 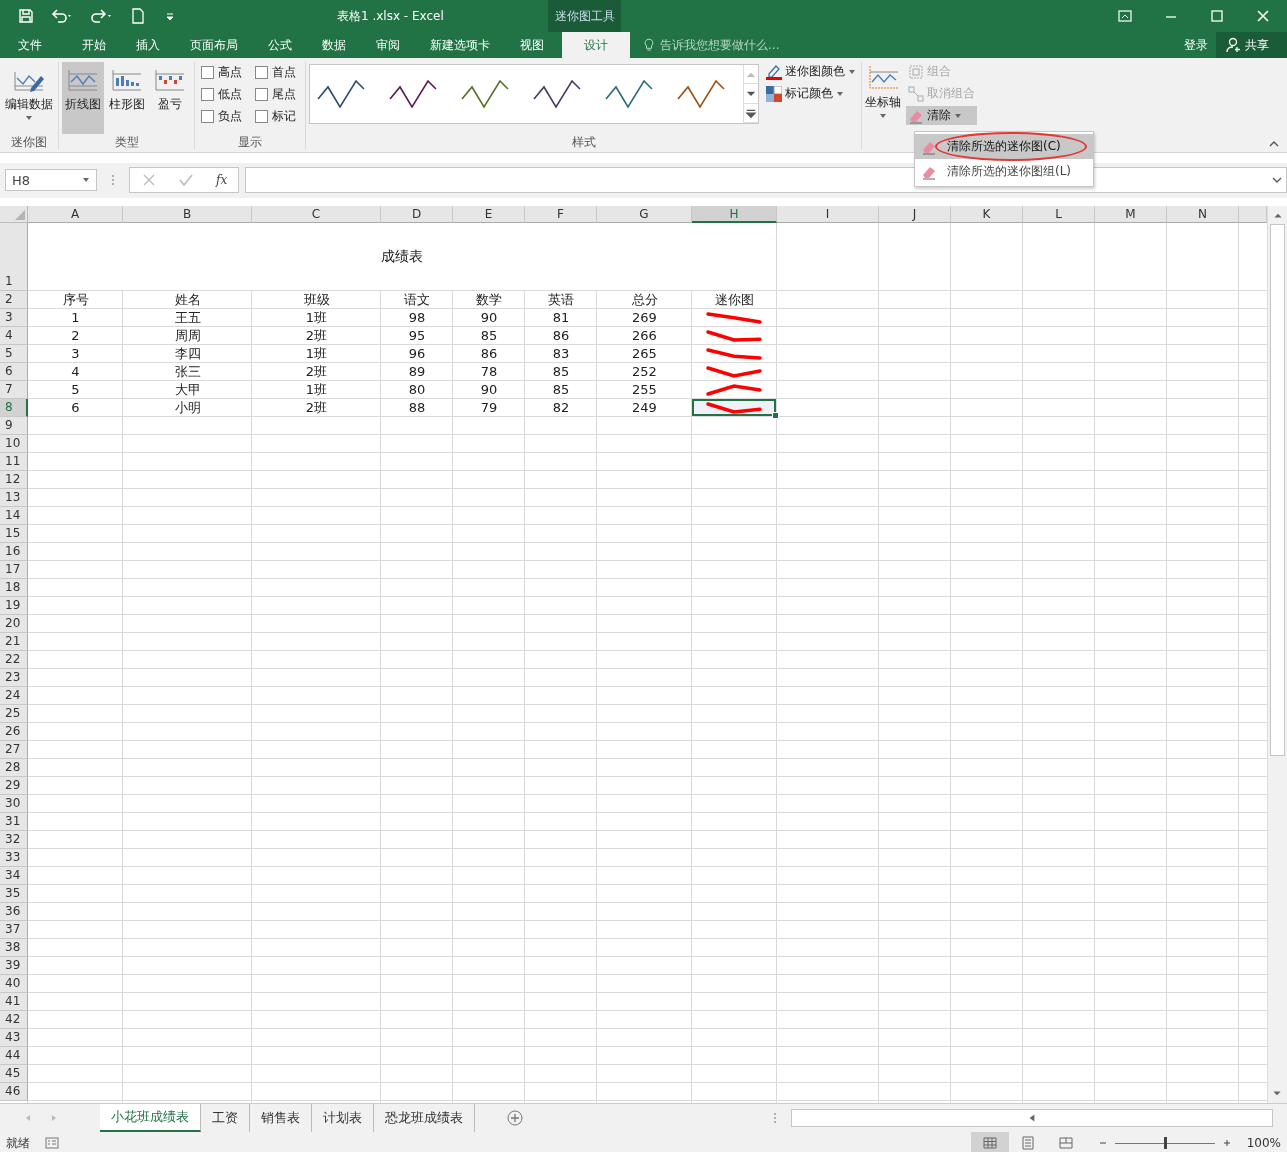 I want to click on row-header: 15, so click(x=14, y=534).